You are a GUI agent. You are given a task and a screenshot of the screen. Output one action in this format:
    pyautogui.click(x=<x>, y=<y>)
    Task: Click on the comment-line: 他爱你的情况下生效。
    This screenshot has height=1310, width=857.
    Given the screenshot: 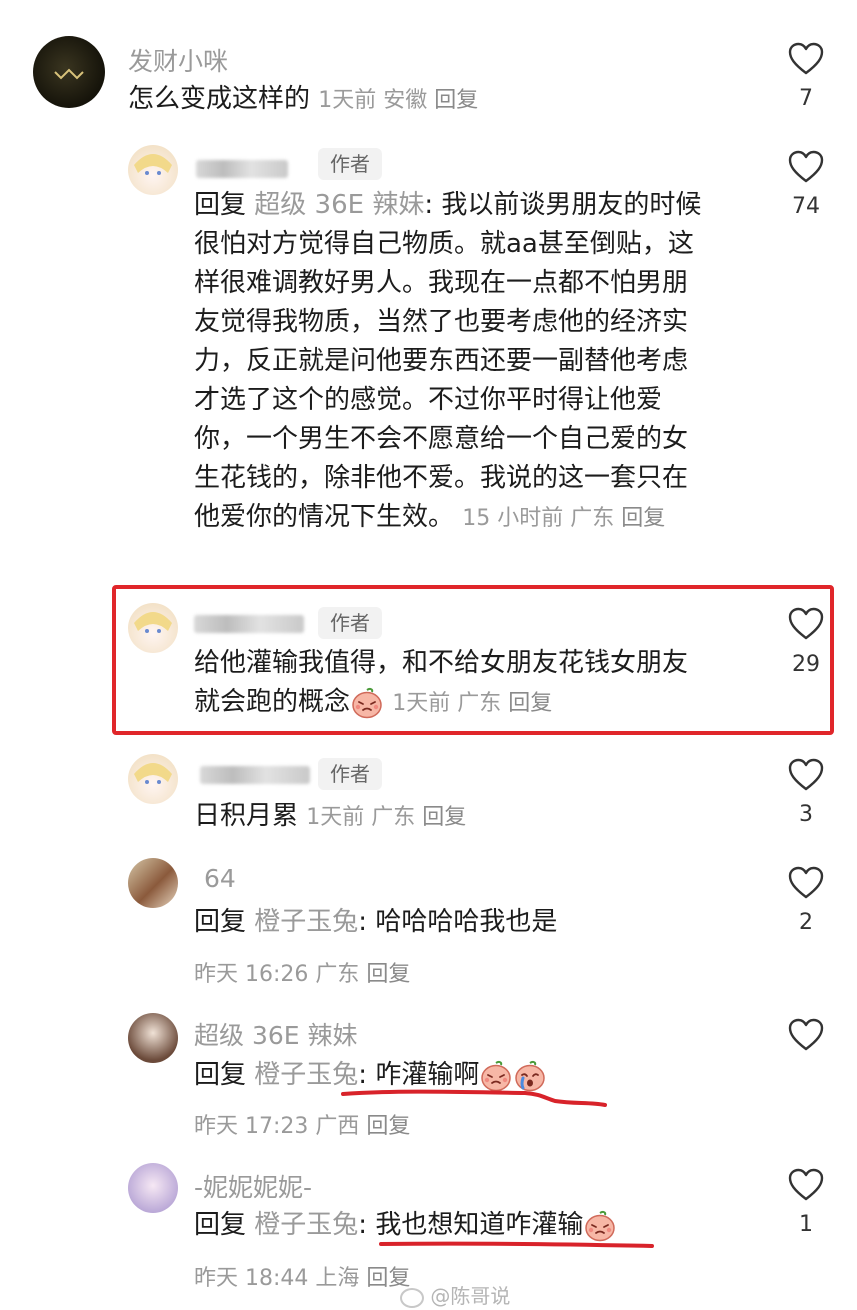 What is the action you would take?
    pyautogui.click(x=324, y=517)
    